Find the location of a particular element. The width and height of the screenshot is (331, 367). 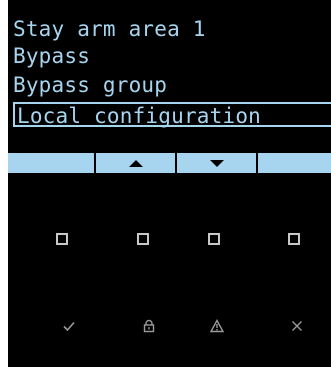

menu-item-bypass-group: Bypass group is located at coordinates (90, 85).